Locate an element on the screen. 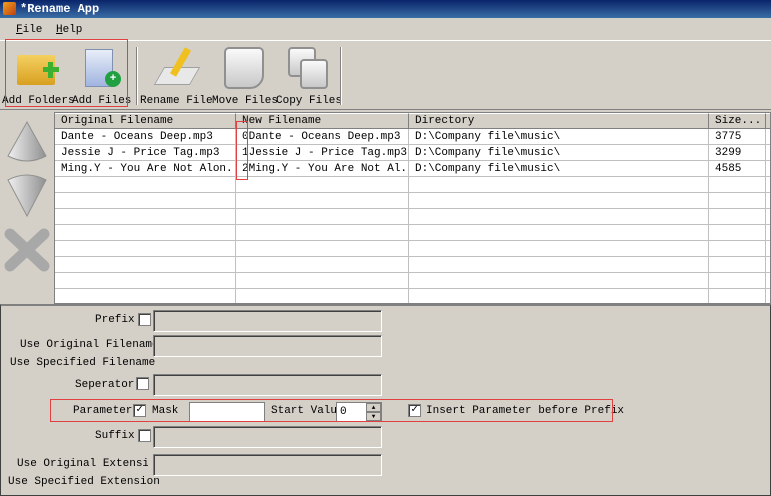  move-files-button: Move Files is located at coordinates (245, 77).